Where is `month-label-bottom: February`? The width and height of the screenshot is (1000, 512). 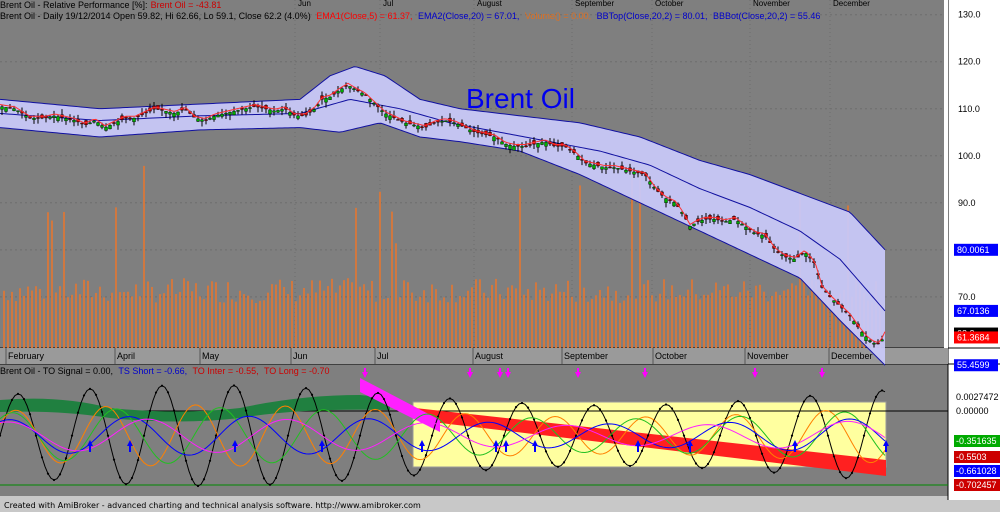 month-label-bottom: February is located at coordinates (26, 356).